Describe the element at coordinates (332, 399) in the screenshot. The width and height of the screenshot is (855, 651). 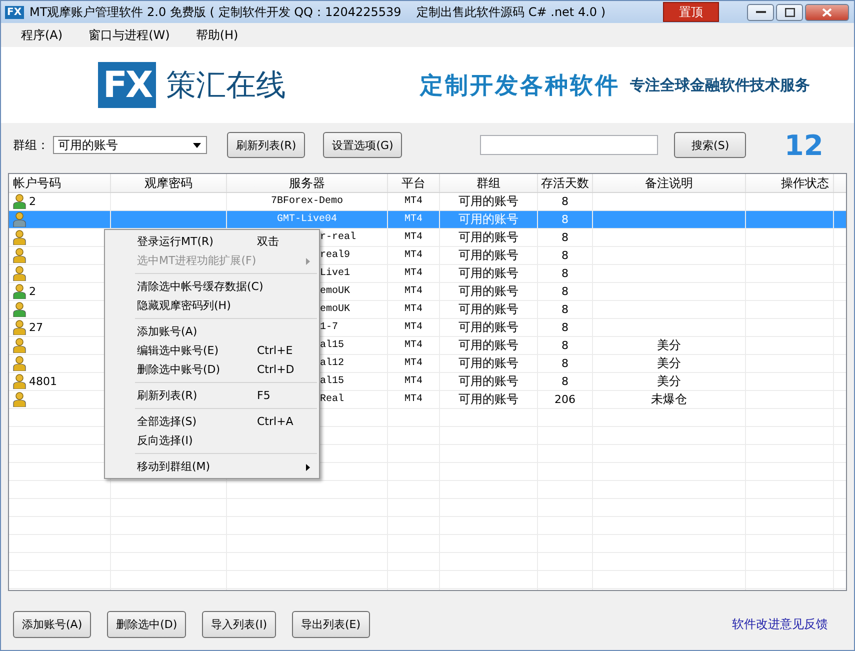
I see `table-cell: Real` at that location.